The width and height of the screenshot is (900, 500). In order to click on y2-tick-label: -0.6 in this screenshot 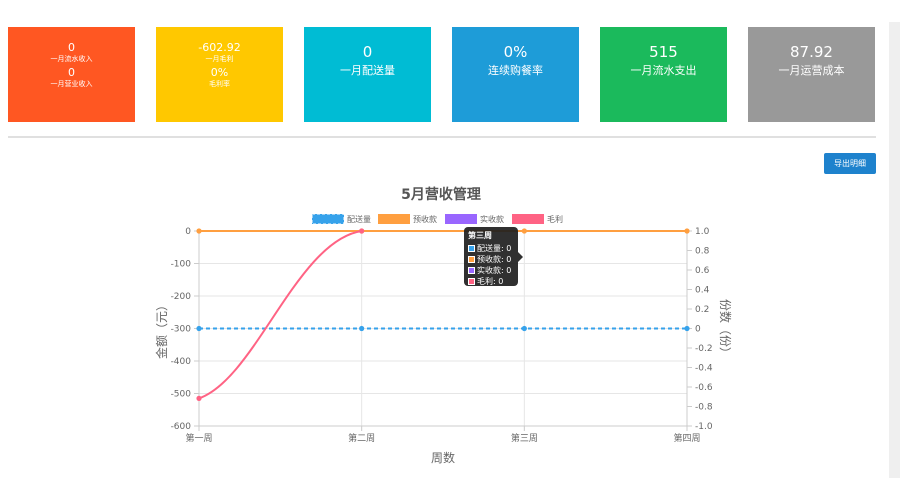, I will do `click(704, 388)`.